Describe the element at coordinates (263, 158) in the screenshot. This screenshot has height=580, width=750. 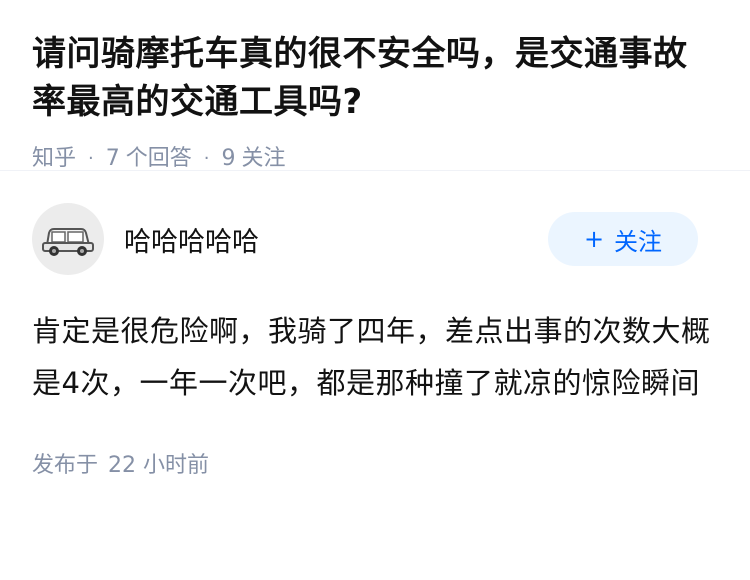
I see `follower-count-label: 关注` at that location.